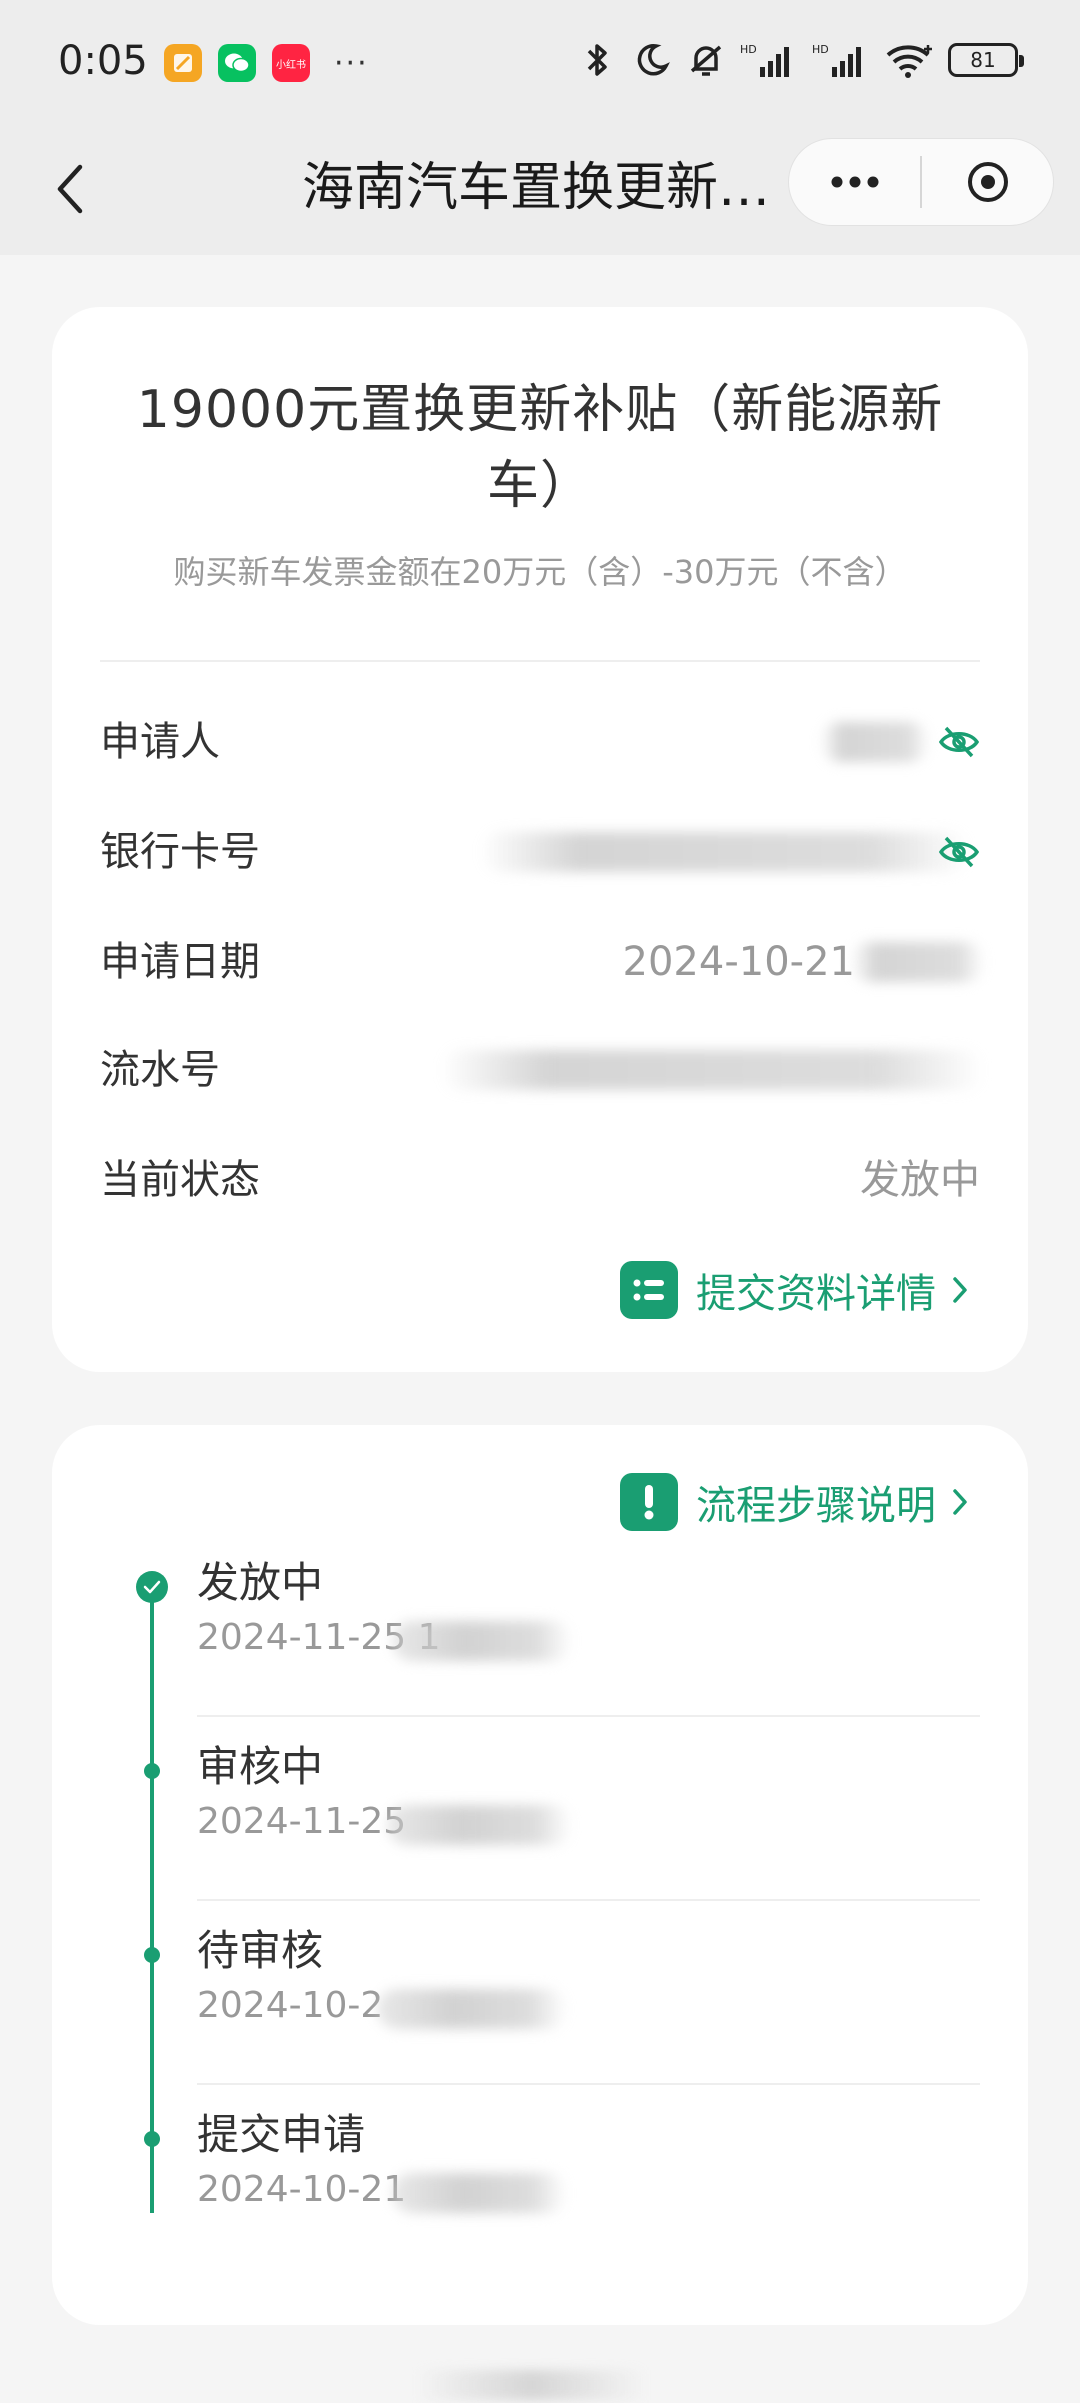  I want to click on process-steps-link: 流程步骤说明, so click(794, 1502).